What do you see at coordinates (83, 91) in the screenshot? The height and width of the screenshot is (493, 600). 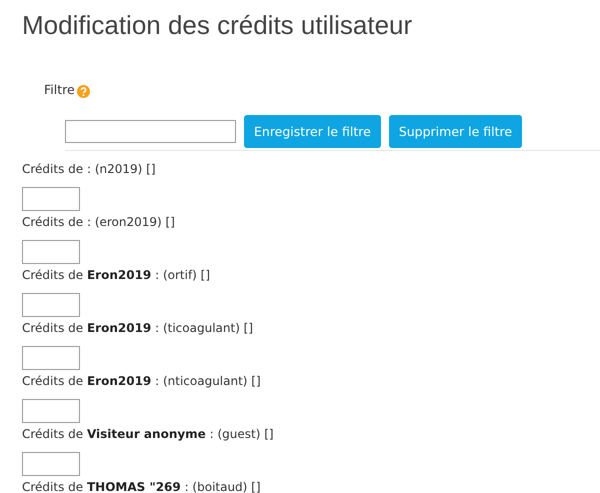 I see `help-icon` at bounding box center [83, 91].